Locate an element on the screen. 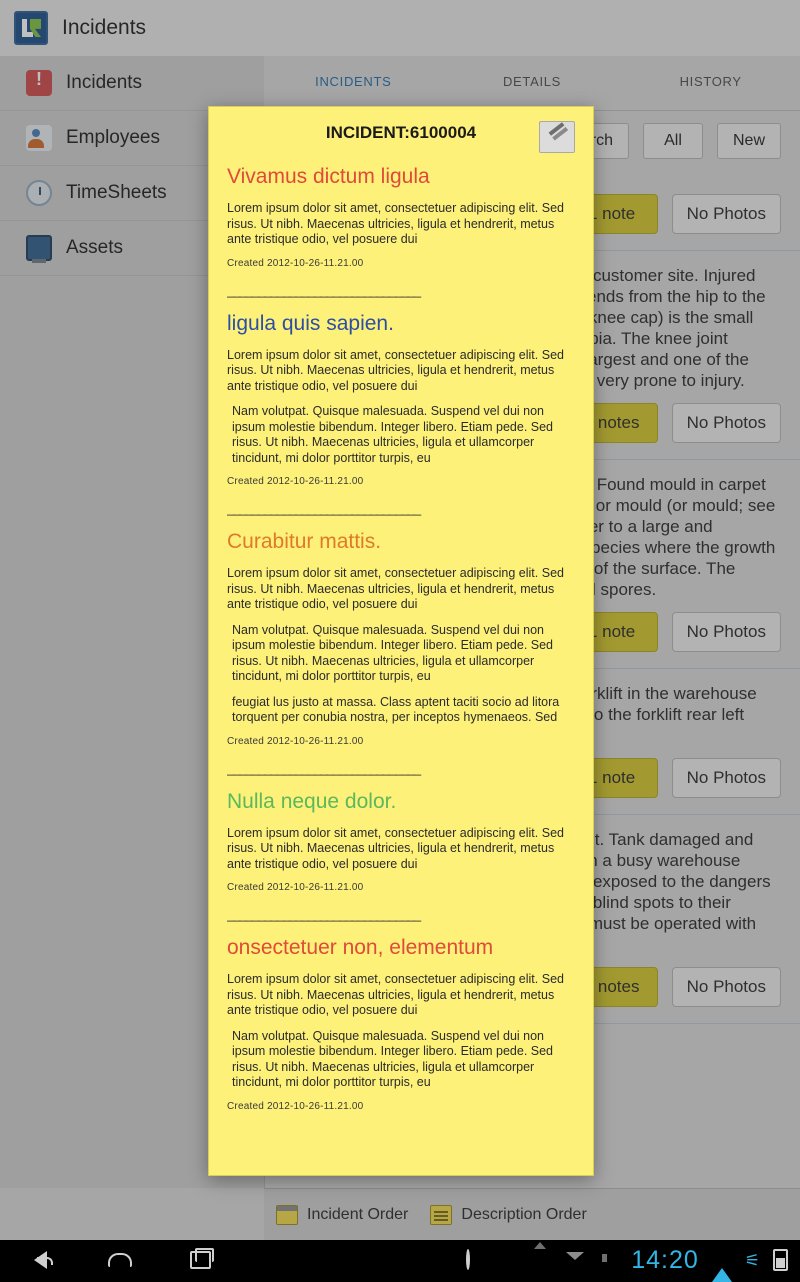 The height and width of the screenshot is (1282, 800). wifi-icon is located at coordinates (721, 1266).